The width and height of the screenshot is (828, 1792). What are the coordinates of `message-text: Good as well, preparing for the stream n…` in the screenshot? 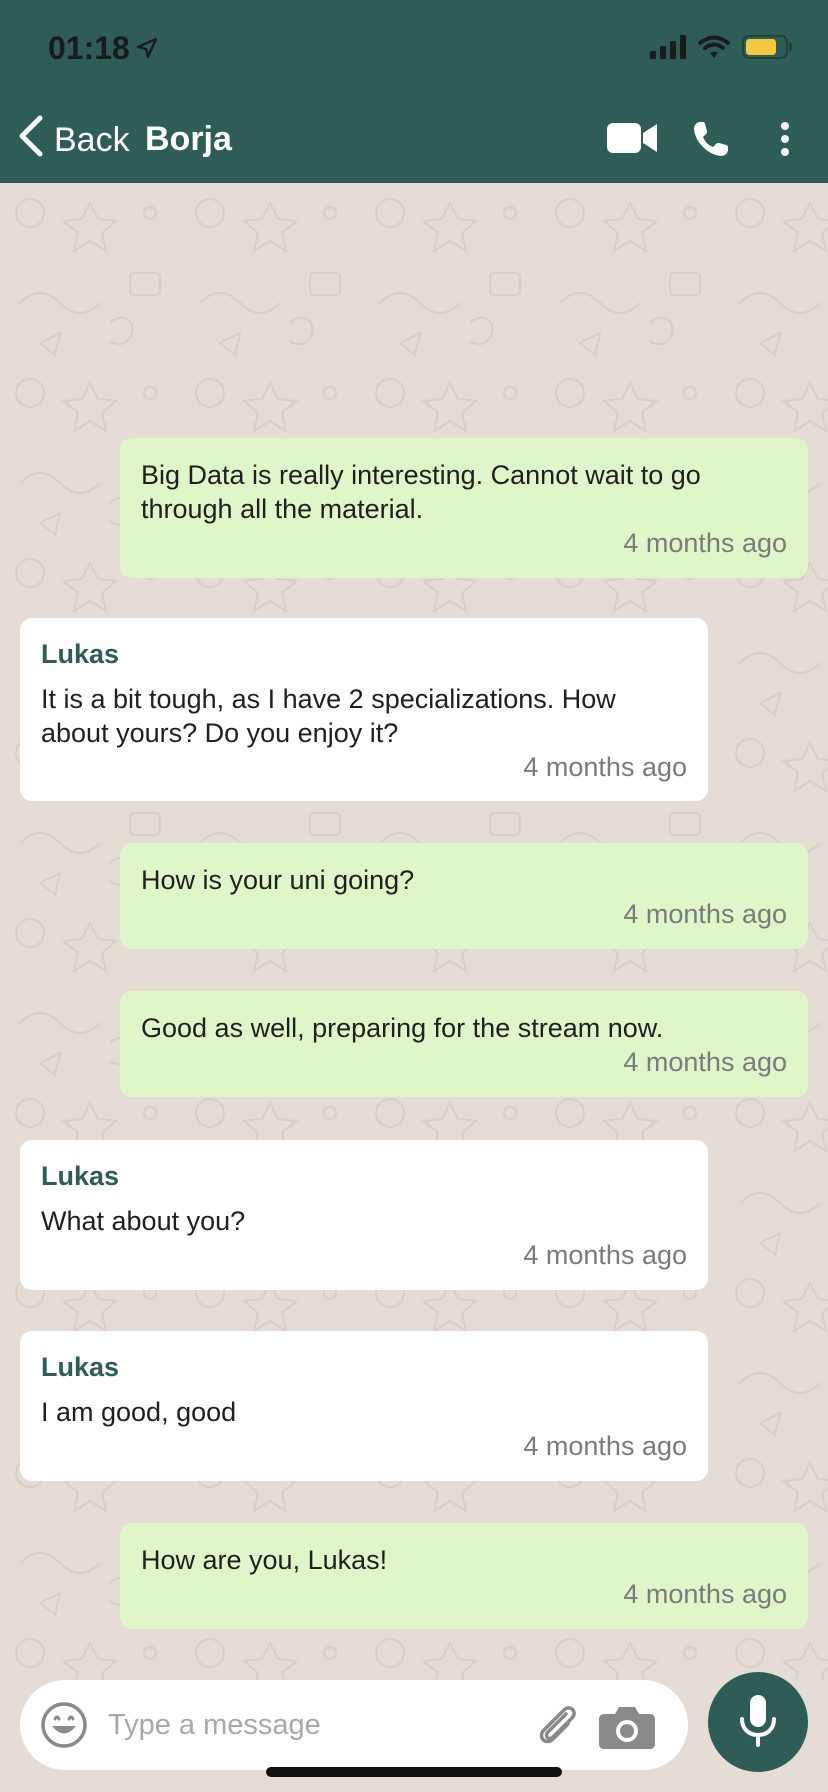 It's located at (402, 1028).